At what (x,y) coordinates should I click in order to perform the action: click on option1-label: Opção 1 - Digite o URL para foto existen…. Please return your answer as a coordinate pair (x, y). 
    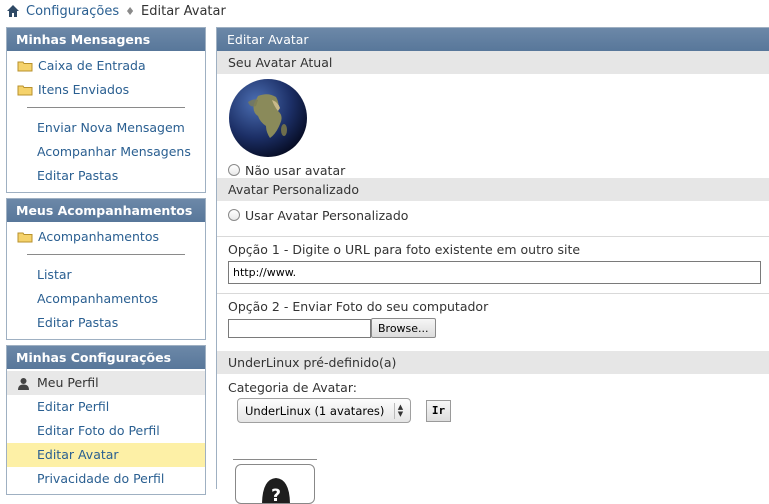
    Looking at the image, I should click on (404, 249).